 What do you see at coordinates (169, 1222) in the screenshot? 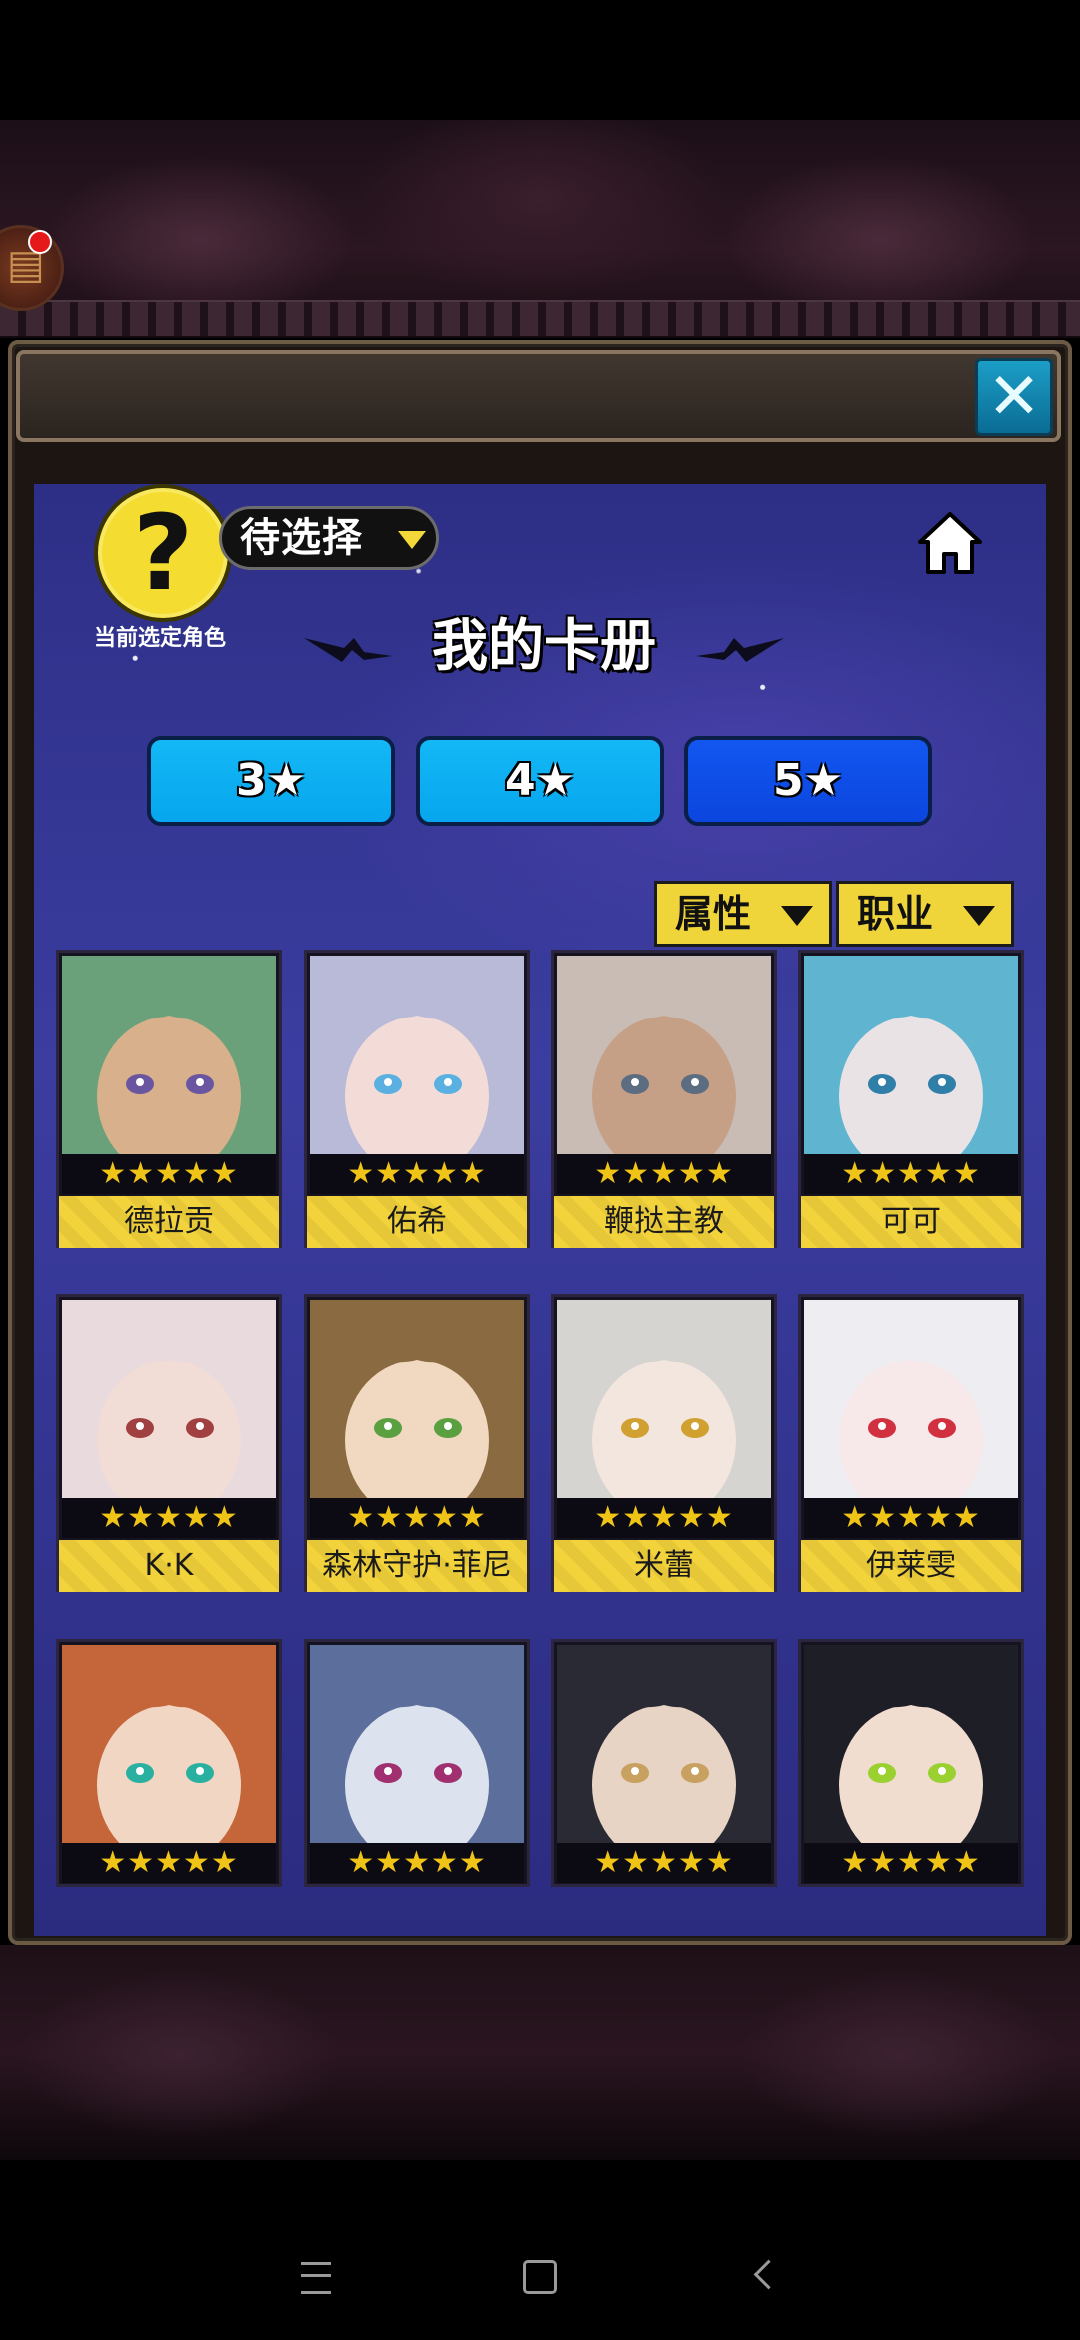
I see `character-name: 德拉贡` at bounding box center [169, 1222].